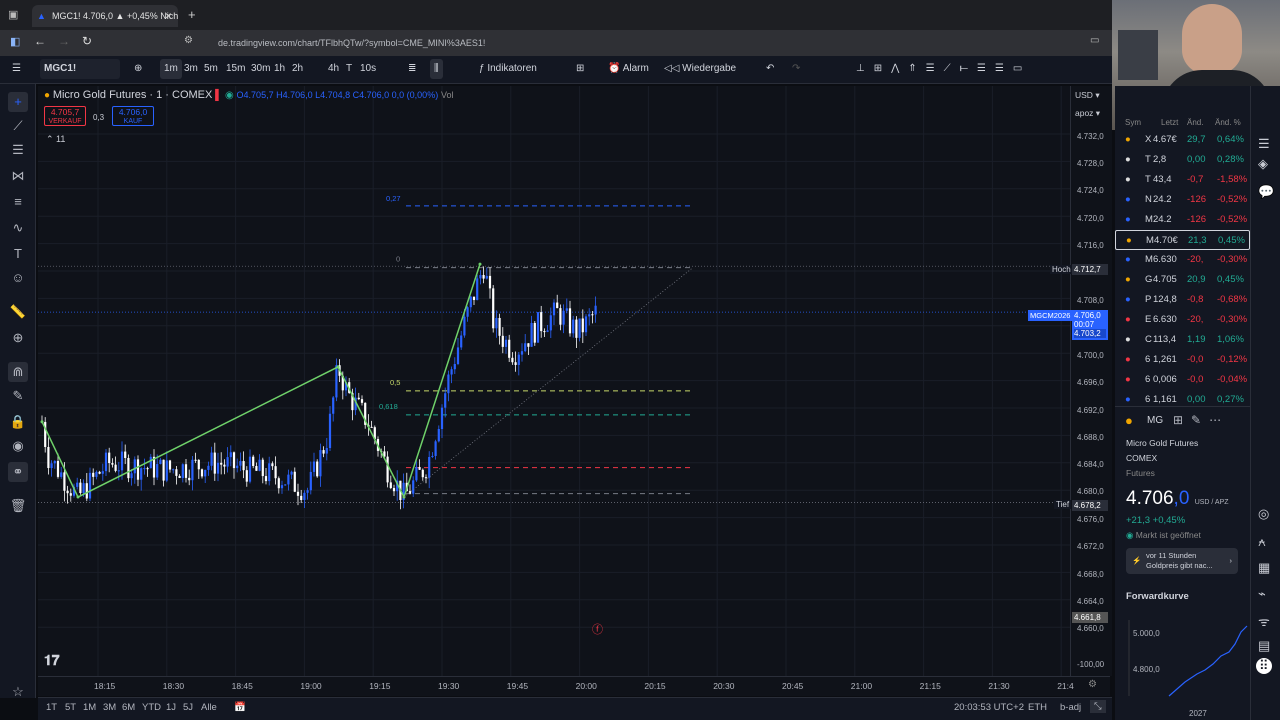 The width and height of the screenshot is (1280, 720). I want to click on calendar-icon: ▦, so click(1264, 568).